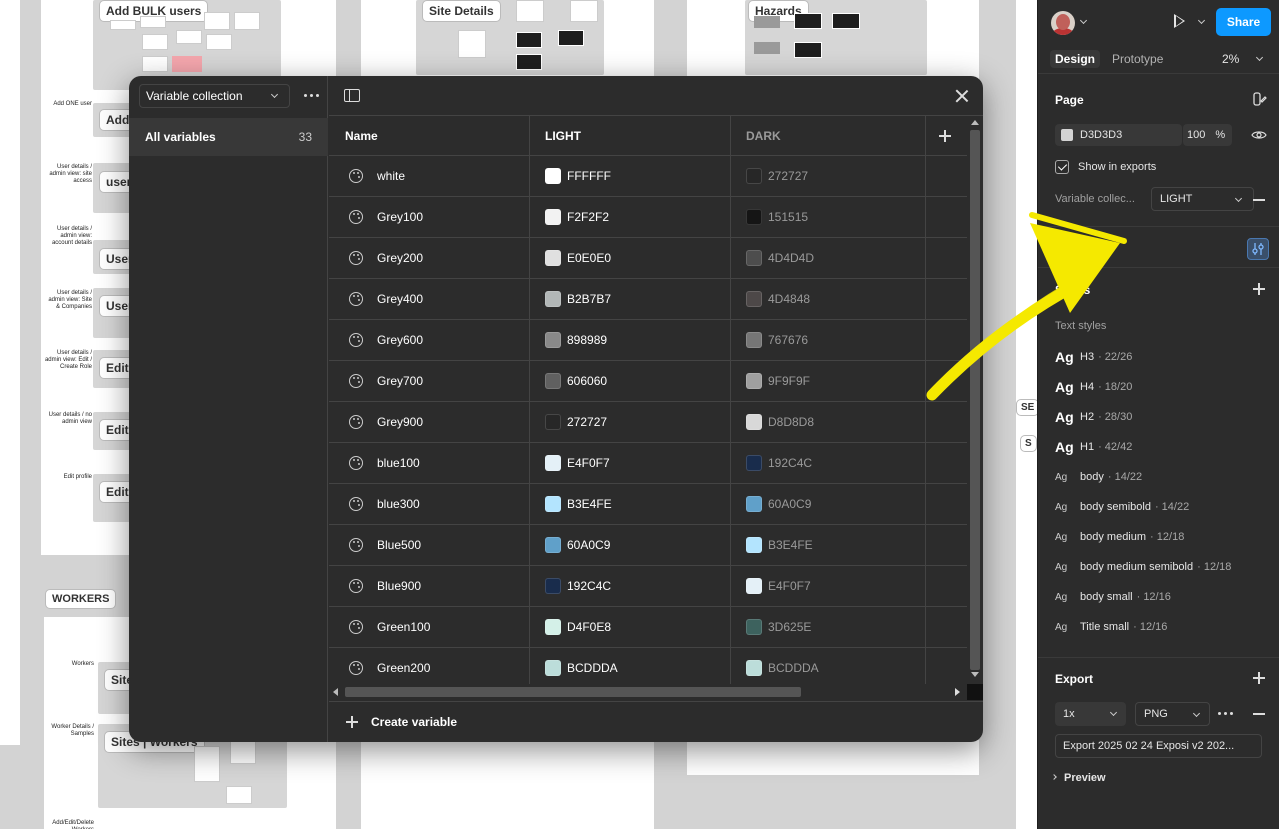 The image size is (1279, 829). Describe the element at coordinates (1259, 200) in the screenshot. I see `remove-collection-icon` at that location.